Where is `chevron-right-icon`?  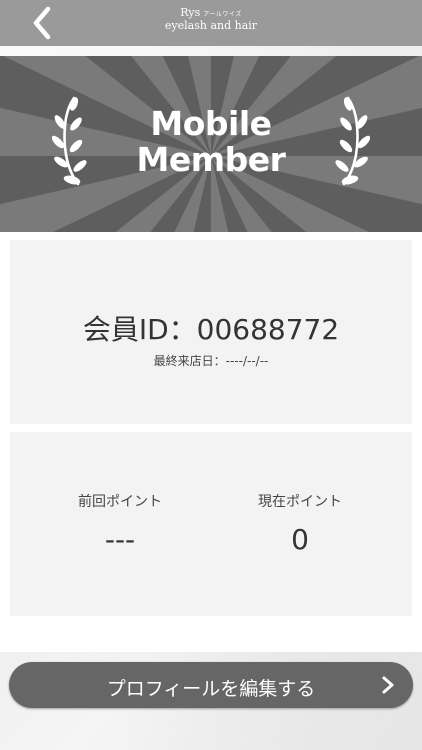
chevron-right-icon is located at coordinates (388, 685).